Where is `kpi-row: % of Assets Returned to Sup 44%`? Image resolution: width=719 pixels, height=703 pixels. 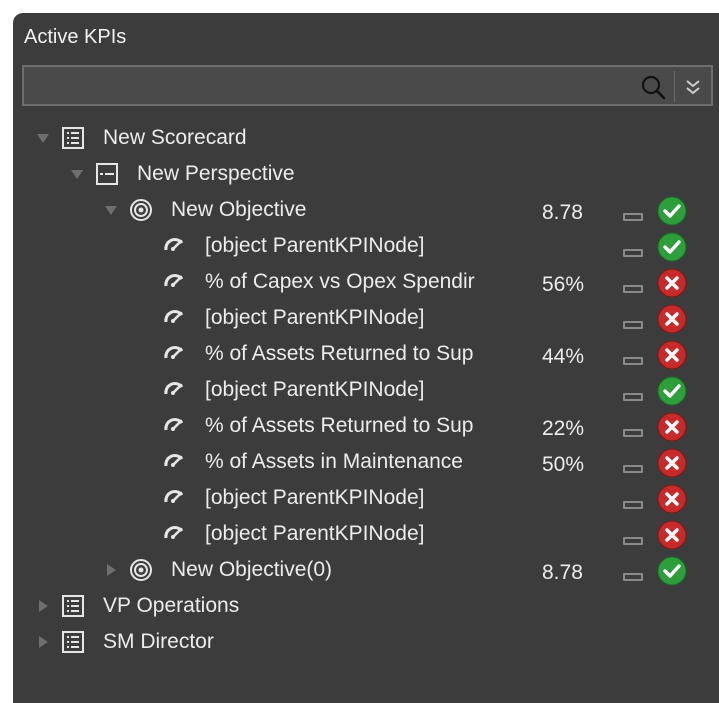
kpi-row: % of Assets Returned to Sup 44% is located at coordinates (366, 354).